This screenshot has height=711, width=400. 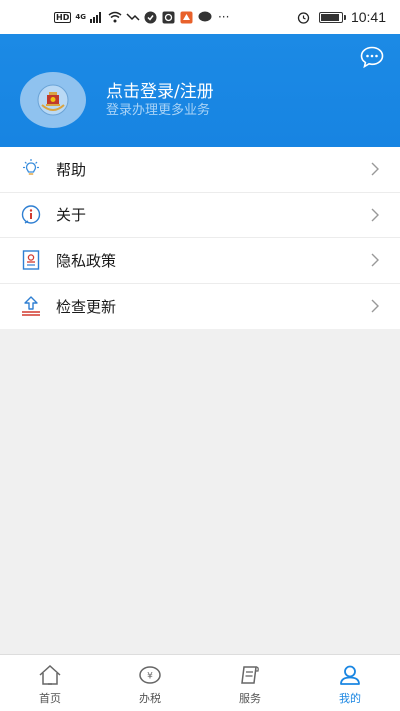 What do you see at coordinates (80, 17) in the screenshot?
I see `network-generation: 4G` at bounding box center [80, 17].